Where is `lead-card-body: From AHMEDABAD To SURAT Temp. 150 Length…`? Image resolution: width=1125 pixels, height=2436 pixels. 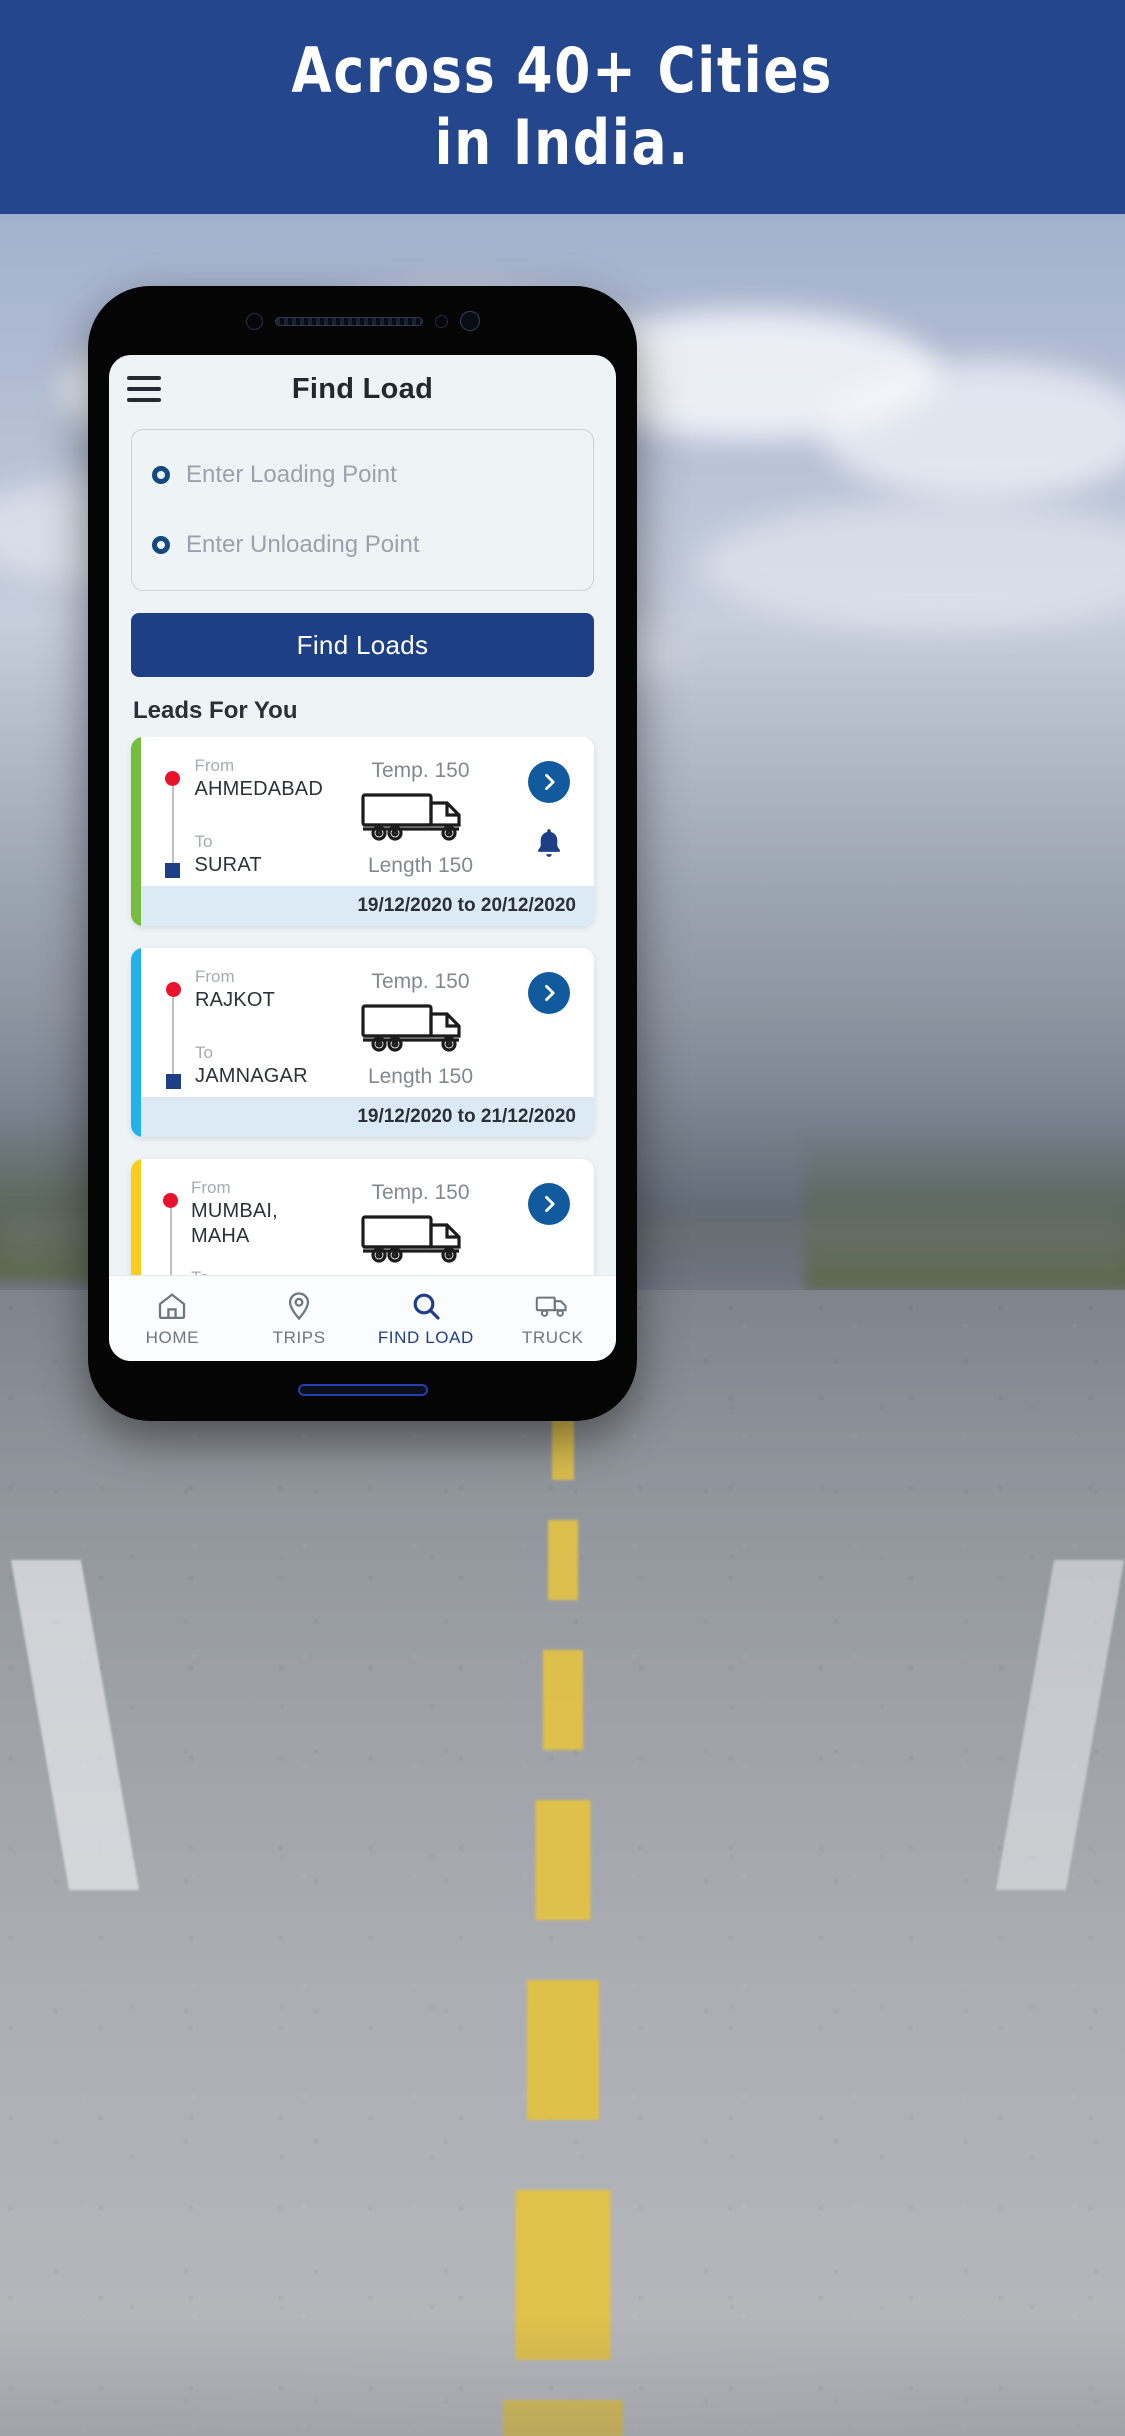 lead-card-body: From AHMEDABAD To SURAT Temp. 150 Length… is located at coordinates (367, 831).